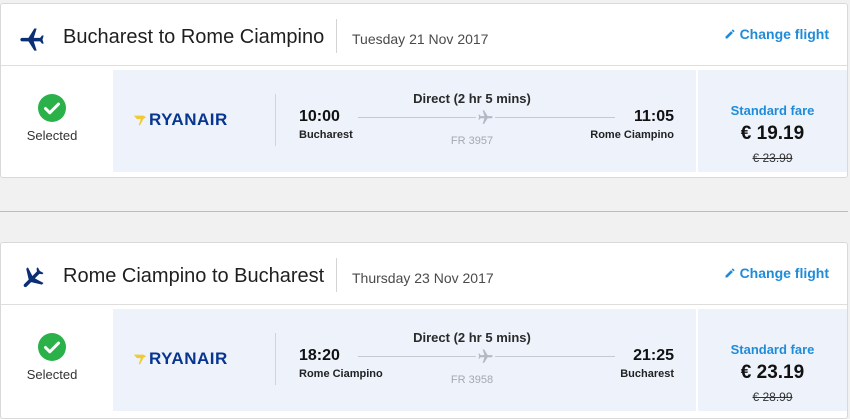 The height and width of the screenshot is (419, 850). Describe the element at coordinates (33, 277) in the screenshot. I see `plane-arrival-icon` at that location.